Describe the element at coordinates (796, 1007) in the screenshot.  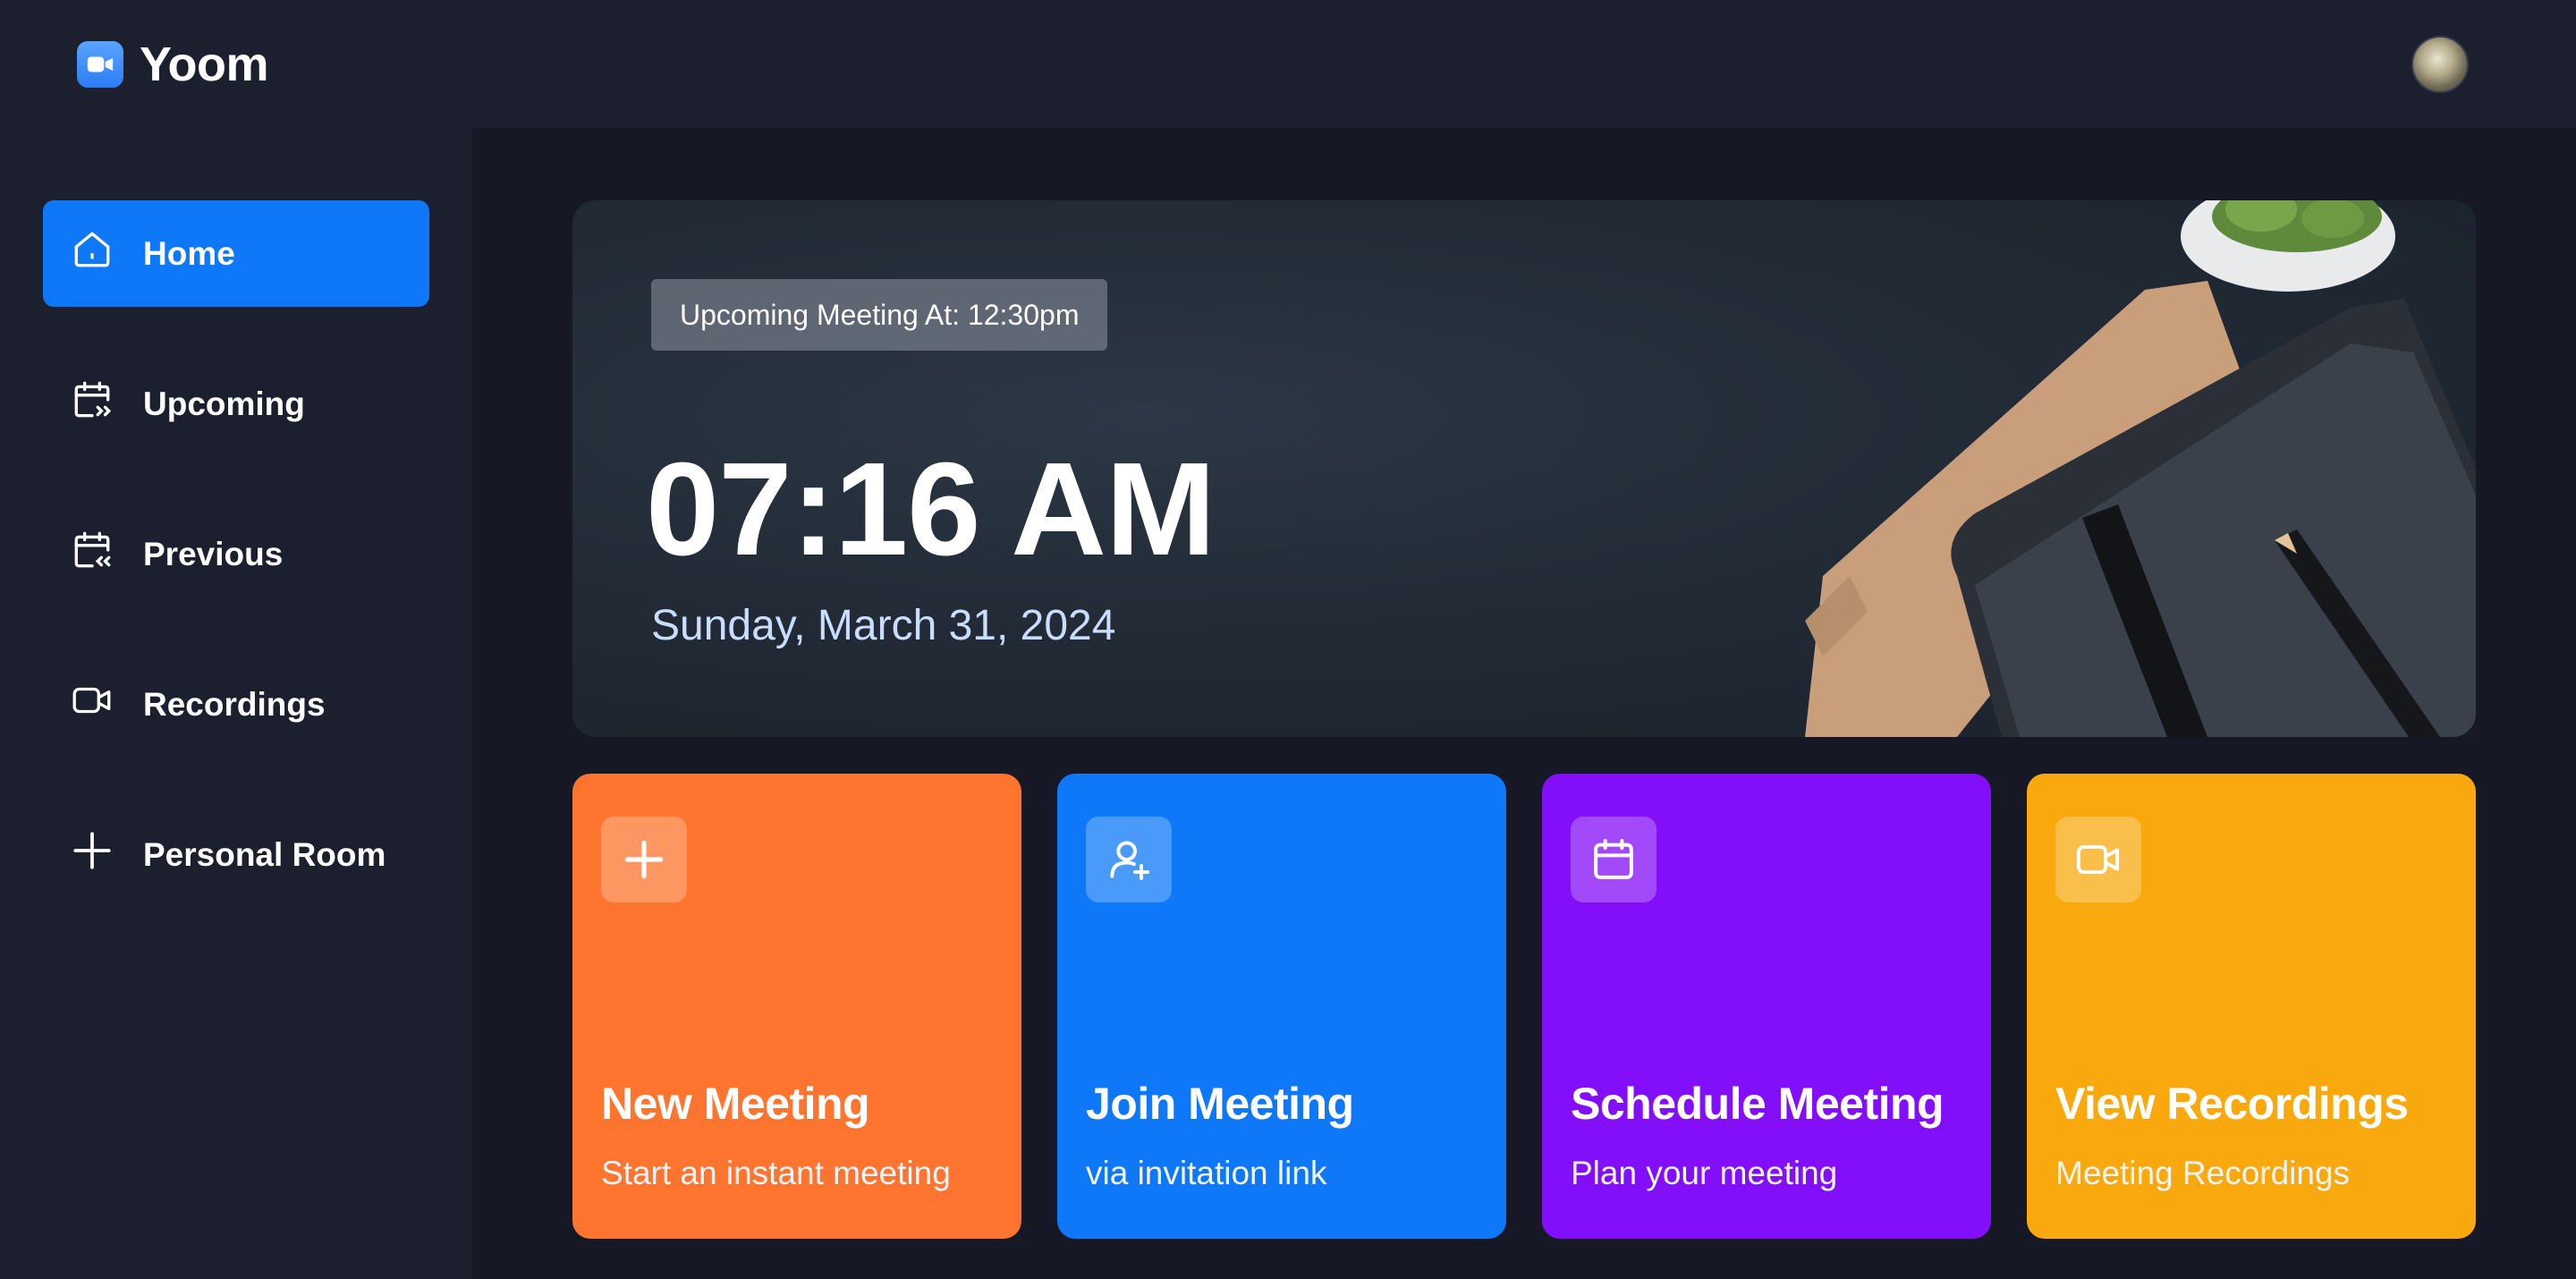
I see `new-meeting-card: New Meeting Start an instant meeting` at that location.